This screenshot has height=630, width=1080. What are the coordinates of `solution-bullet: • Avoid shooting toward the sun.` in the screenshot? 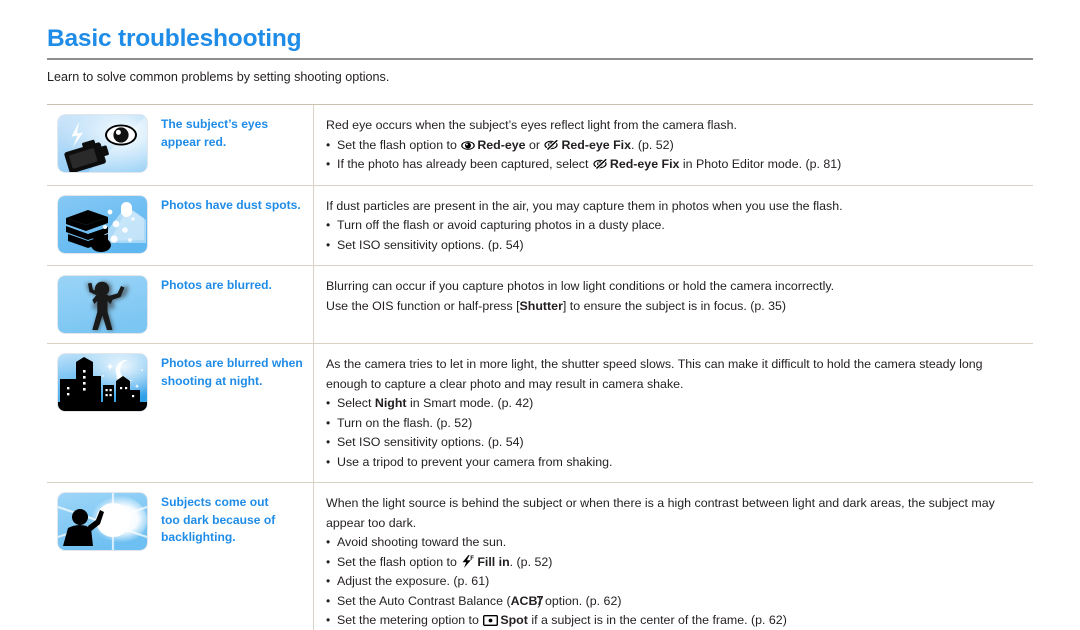 It's located at (676, 543).